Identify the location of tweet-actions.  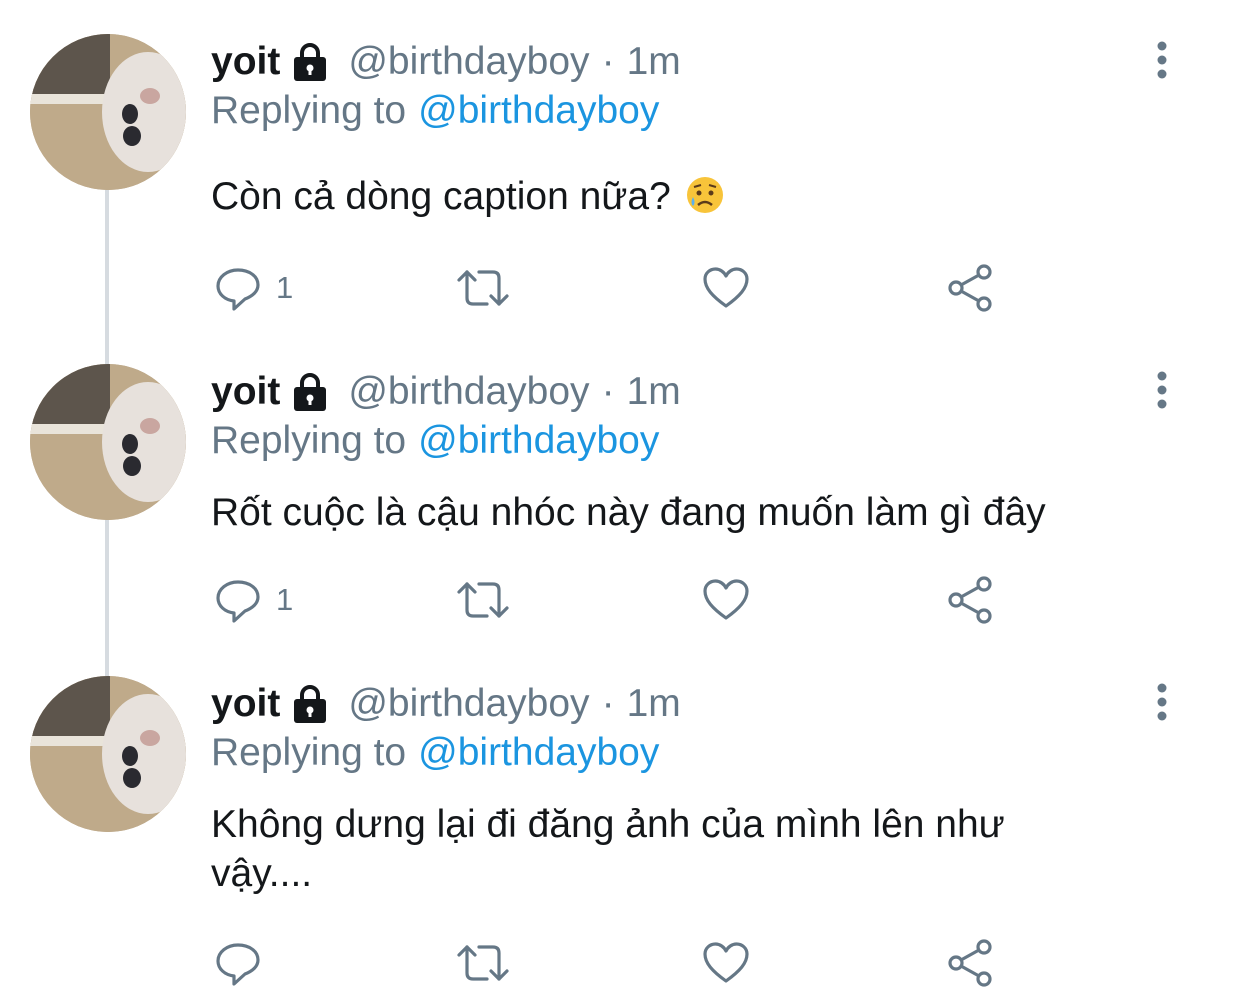
(621, 963).